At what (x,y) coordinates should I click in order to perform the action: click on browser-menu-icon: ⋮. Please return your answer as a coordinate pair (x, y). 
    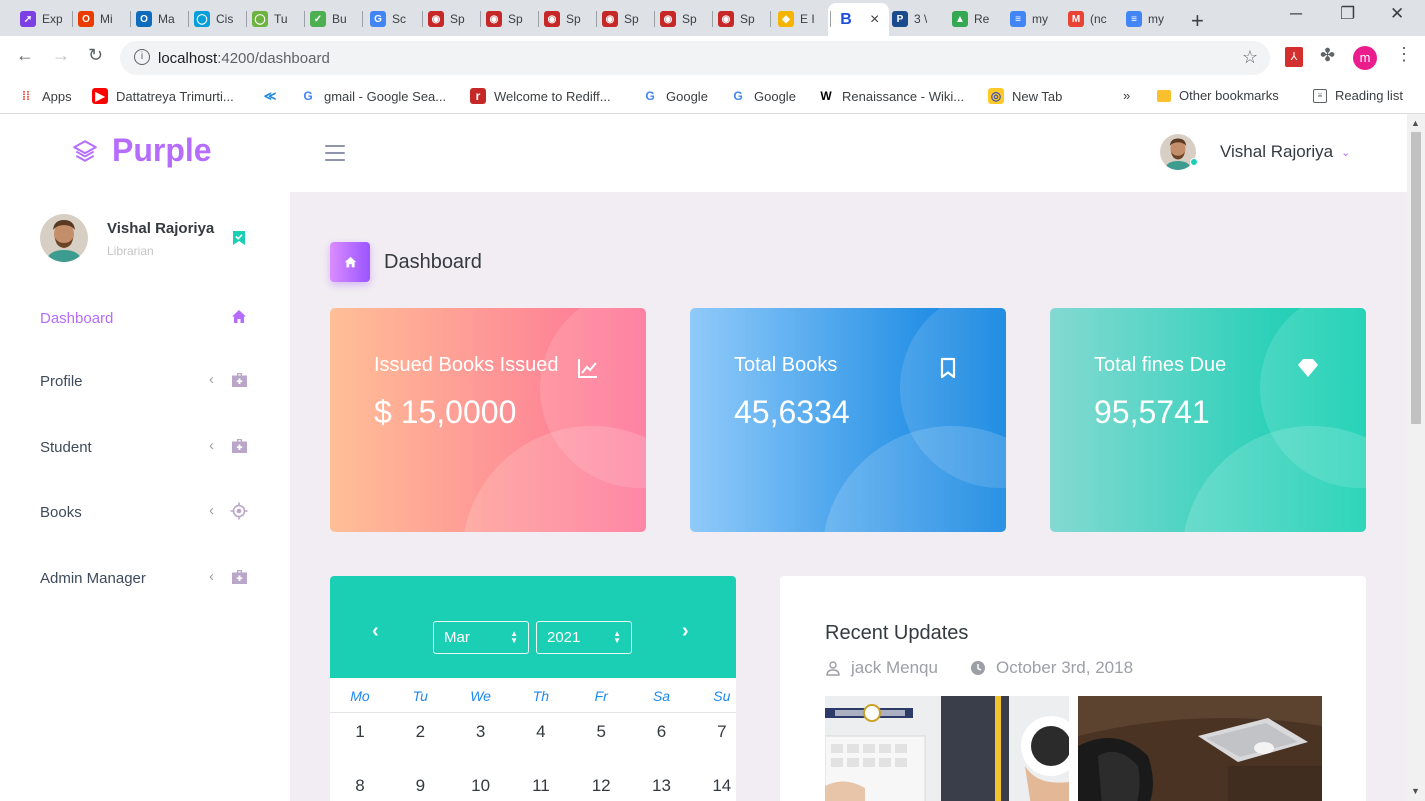
    Looking at the image, I should click on (1404, 54).